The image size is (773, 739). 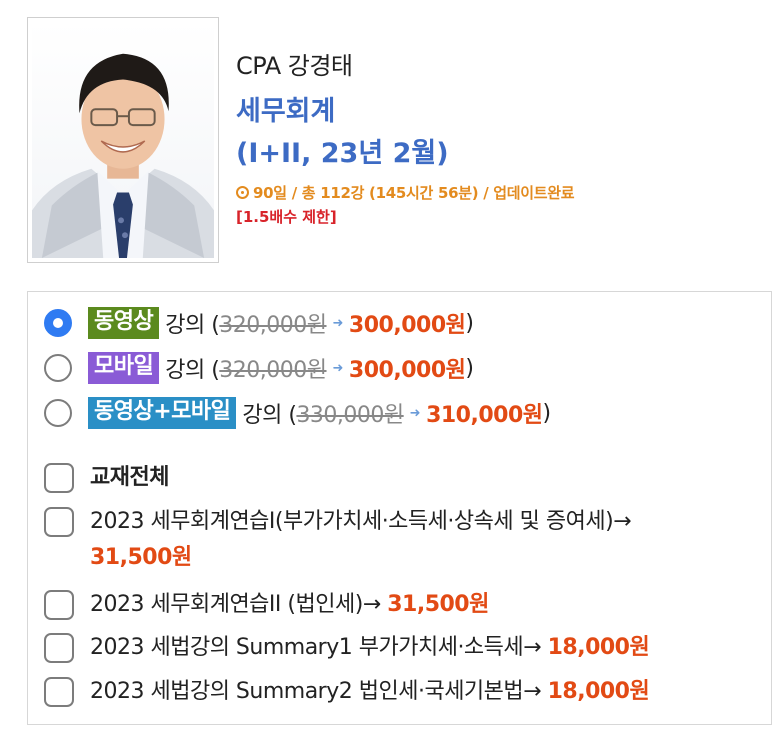 What do you see at coordinates (59, 478) in the screenshot?
I see `checkbox-all-books` at bounding box center [59, 478].